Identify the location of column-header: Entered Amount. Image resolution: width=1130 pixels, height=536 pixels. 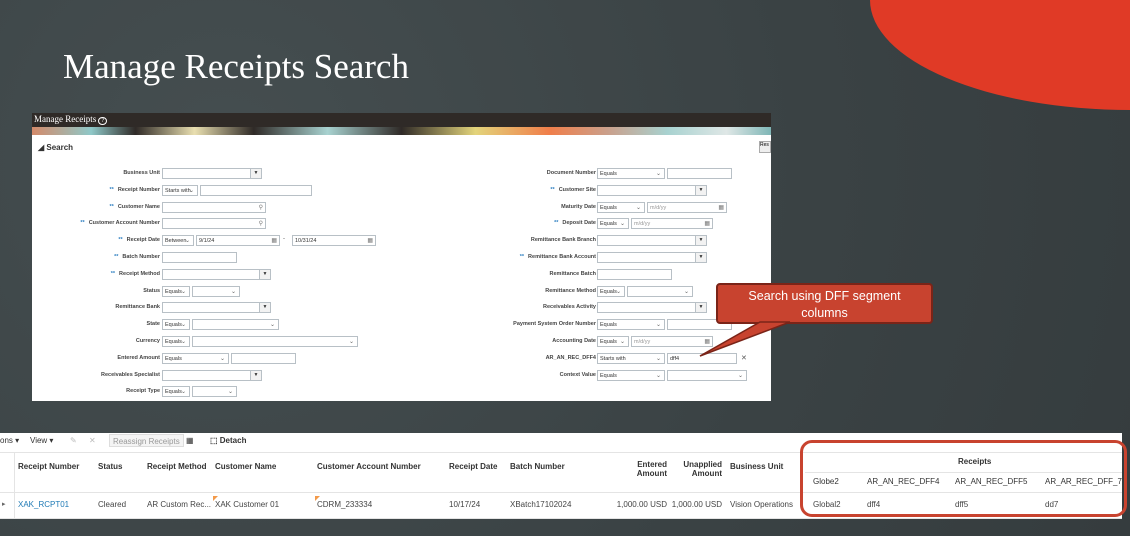
(642, 469).